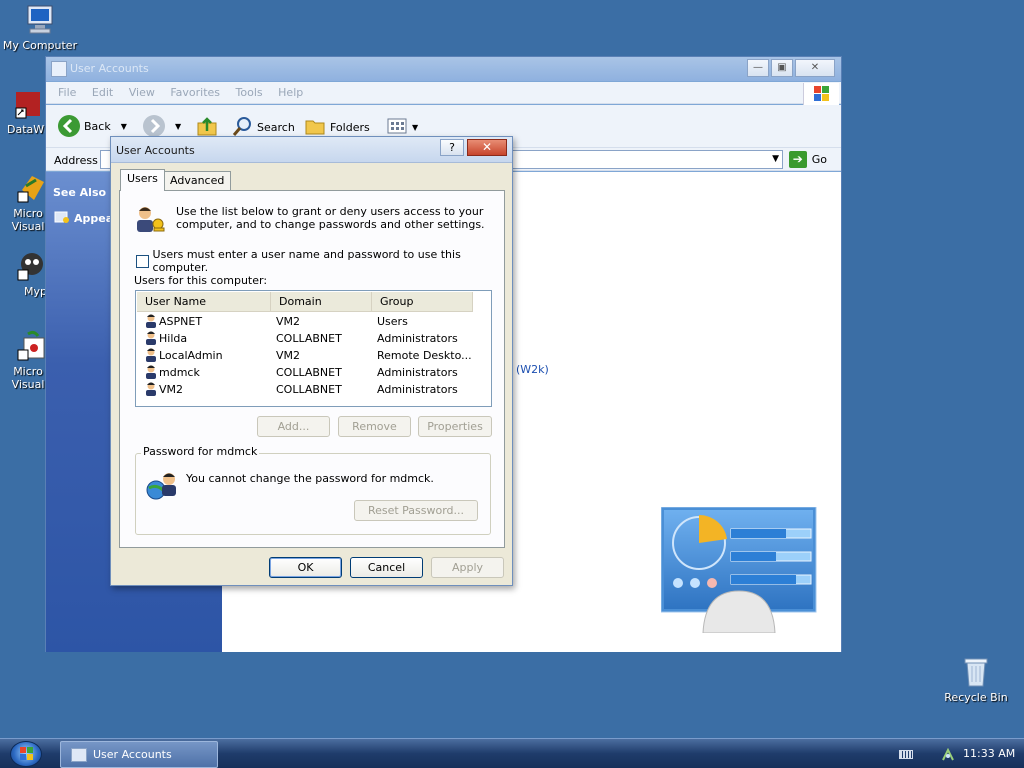  I want to click on users-list-label: Users for this computer:, so click(201, 280).